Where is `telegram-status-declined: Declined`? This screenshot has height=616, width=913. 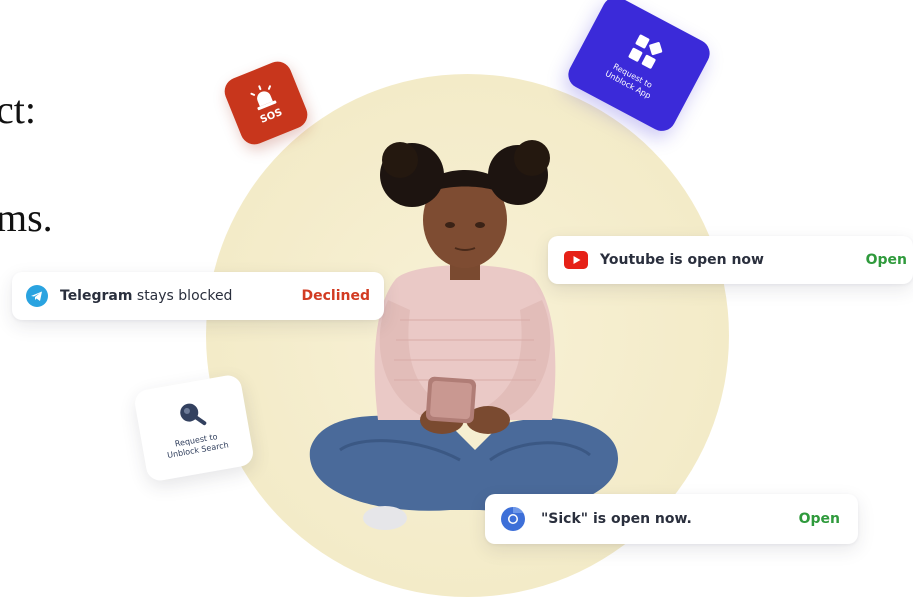 telegram-status-declined: Declined is located at coordinates (336, 296).